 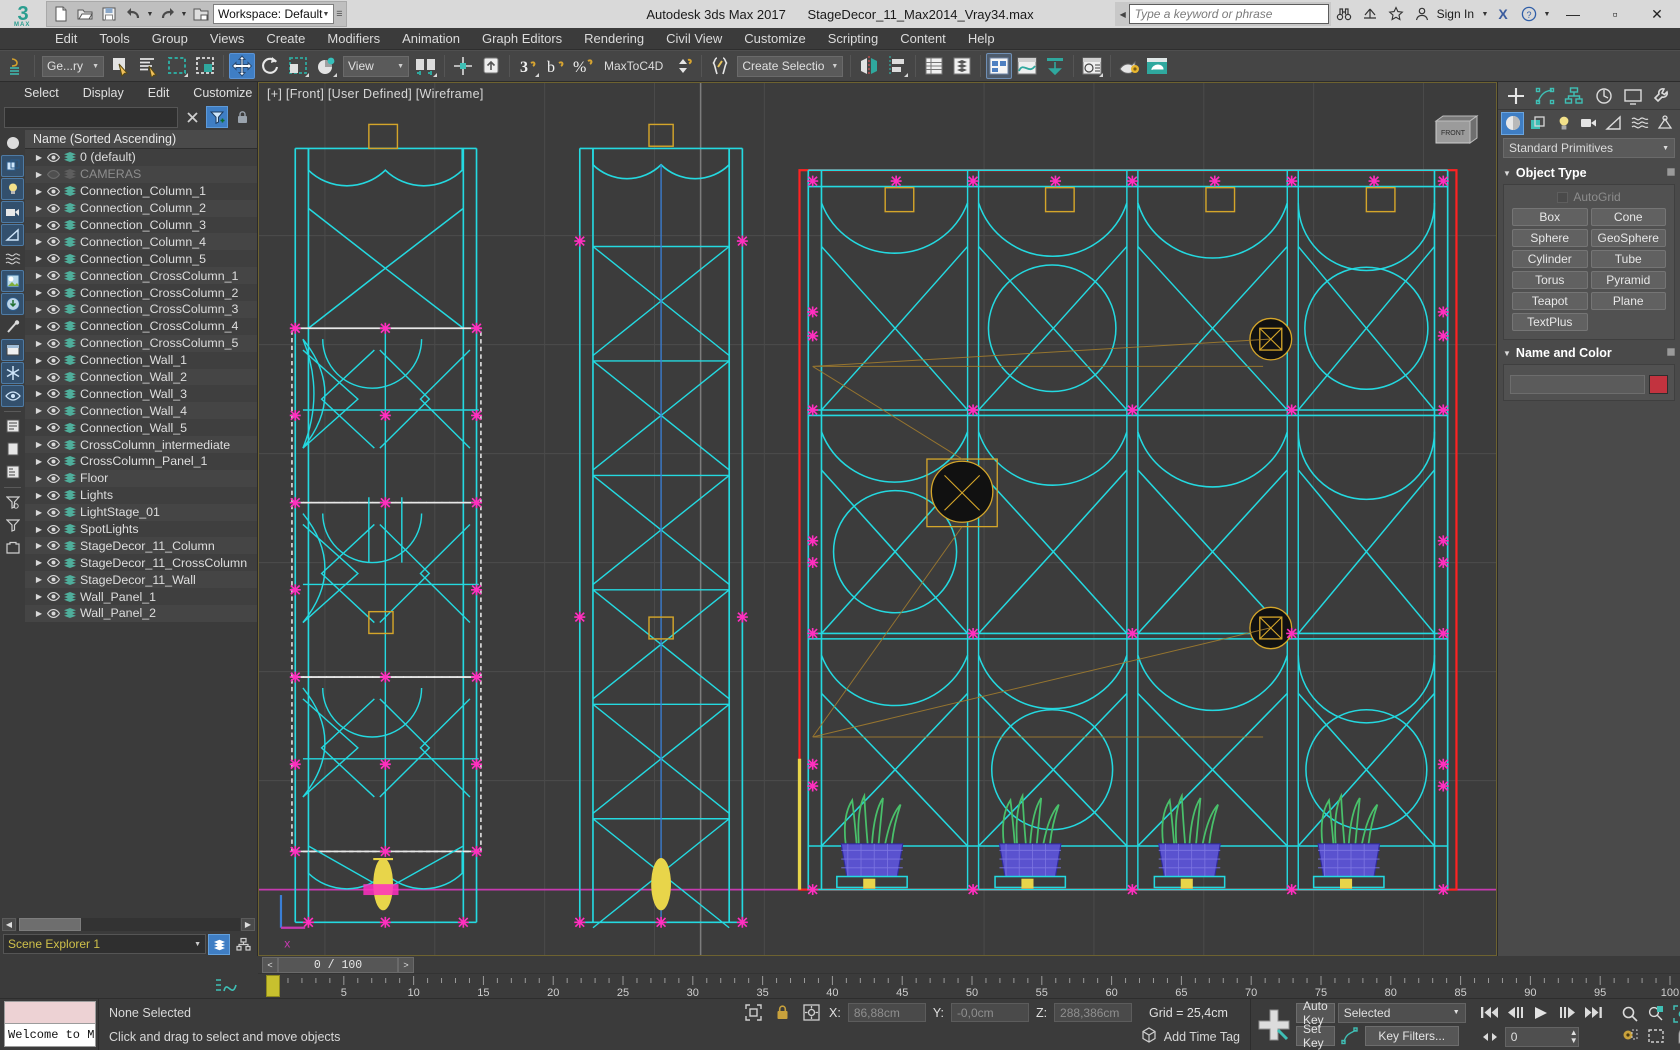 I want to click on menu-create: Create, so click(x=285, y=39).